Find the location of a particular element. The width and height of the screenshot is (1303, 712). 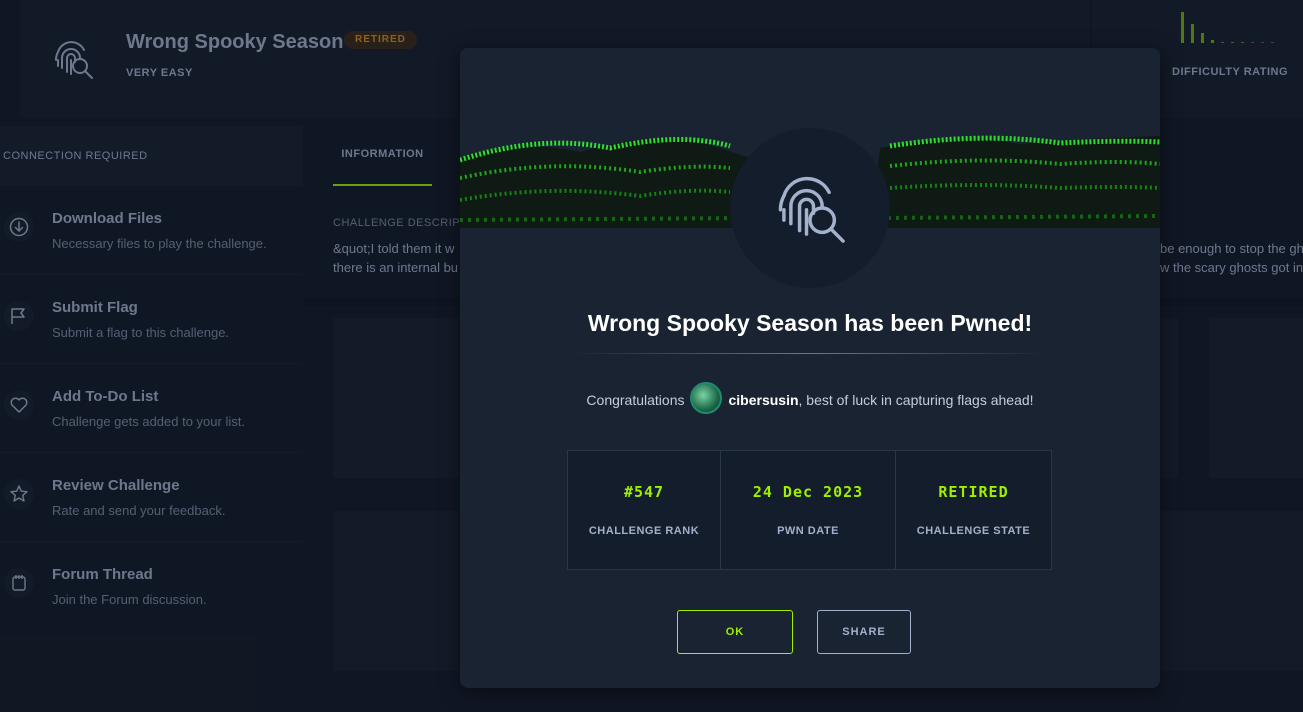

username: cibersusin is located at coordinates (763, 400).